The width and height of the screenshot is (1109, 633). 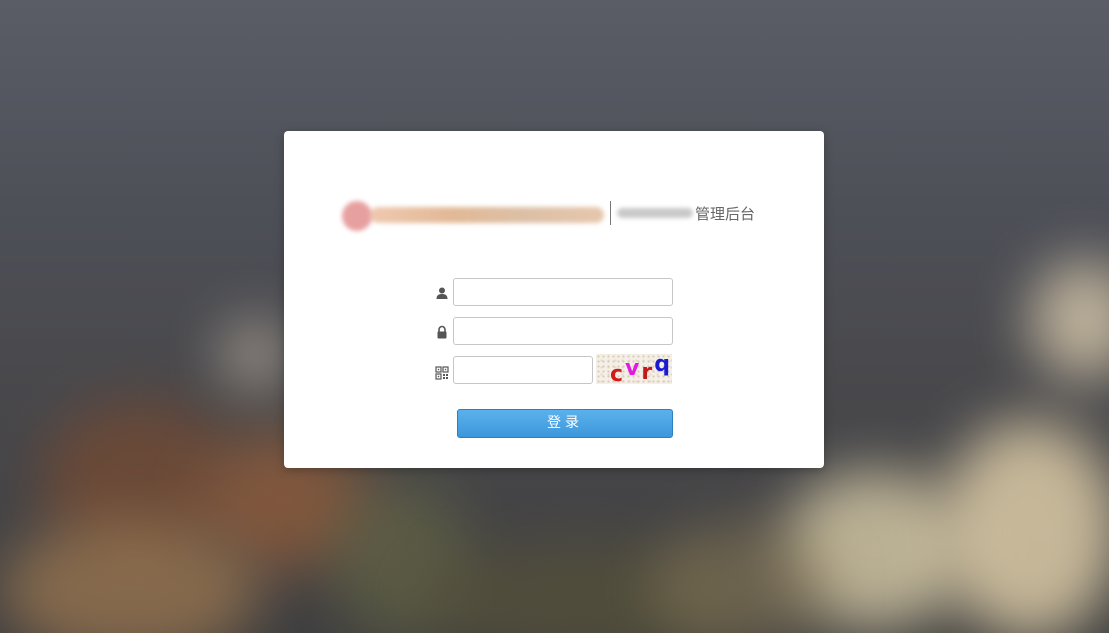 I want to click on logo-wordmark, so click(x=487, y=215).